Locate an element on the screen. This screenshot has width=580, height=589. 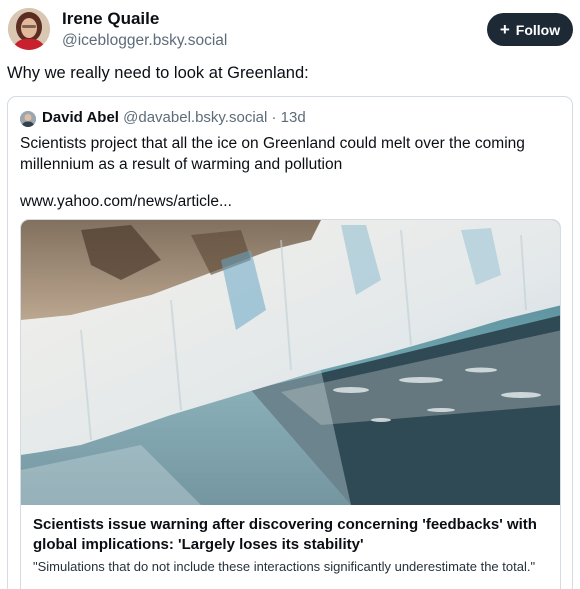
profile-photo-avatar-icon is located at coordinates (29, 29).